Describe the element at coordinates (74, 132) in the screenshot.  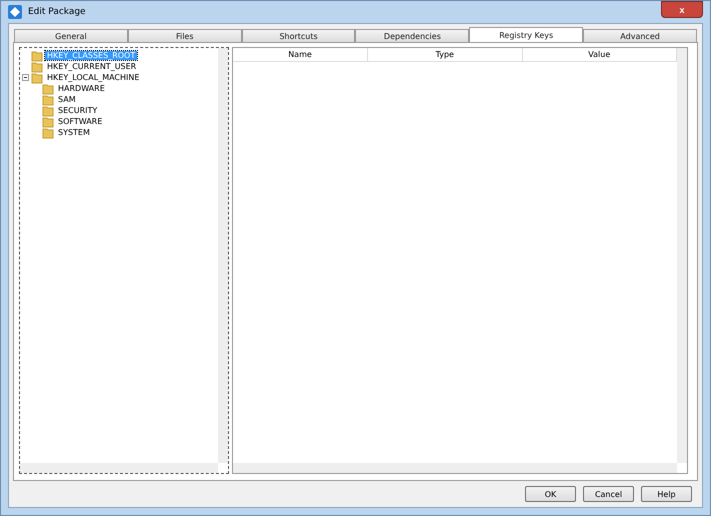
I see `tree-item: SYSTEM` at that location.